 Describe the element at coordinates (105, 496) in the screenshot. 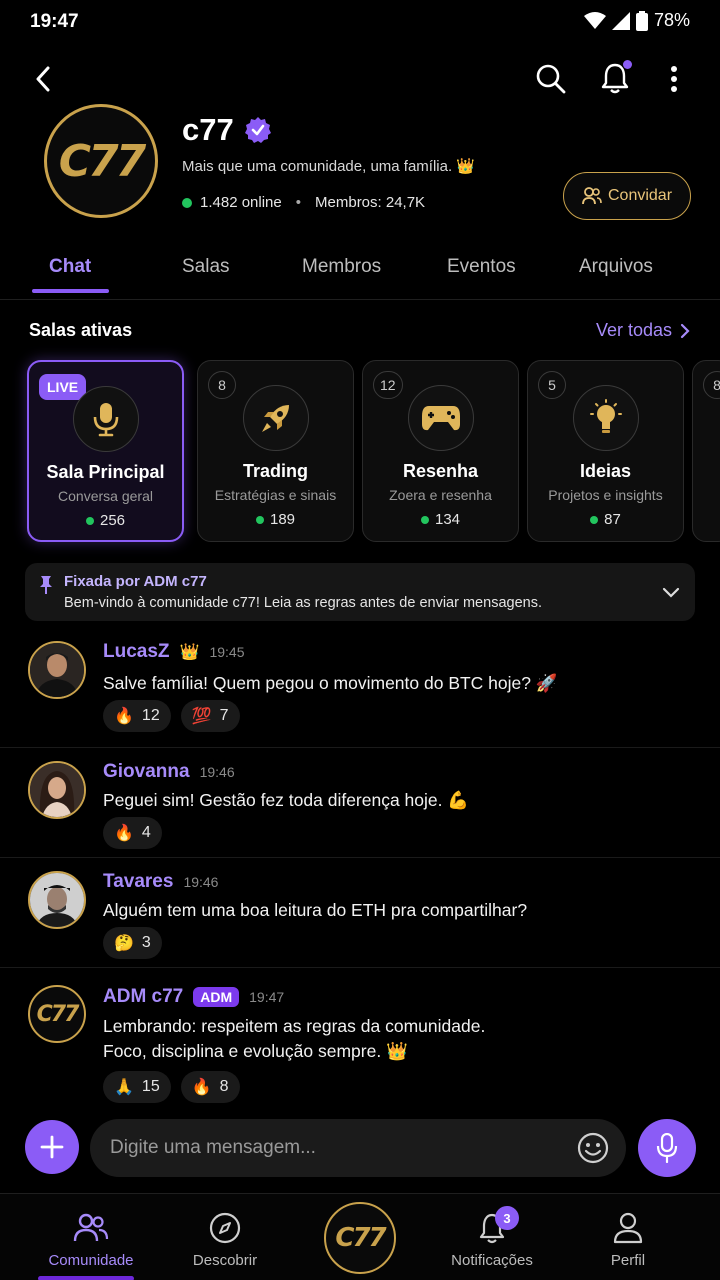

I see `room-subtitle: Conversa geral` at that location.